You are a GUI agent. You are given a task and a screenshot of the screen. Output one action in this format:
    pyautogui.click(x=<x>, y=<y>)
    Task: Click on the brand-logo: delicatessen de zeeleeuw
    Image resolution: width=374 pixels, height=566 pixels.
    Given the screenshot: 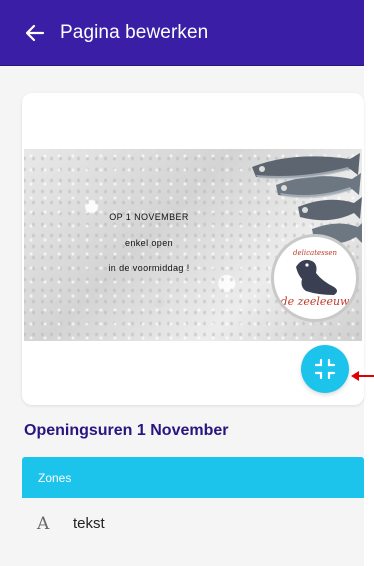 What is the action you would take?
    pyautogui.click(x=315, y=278)
    